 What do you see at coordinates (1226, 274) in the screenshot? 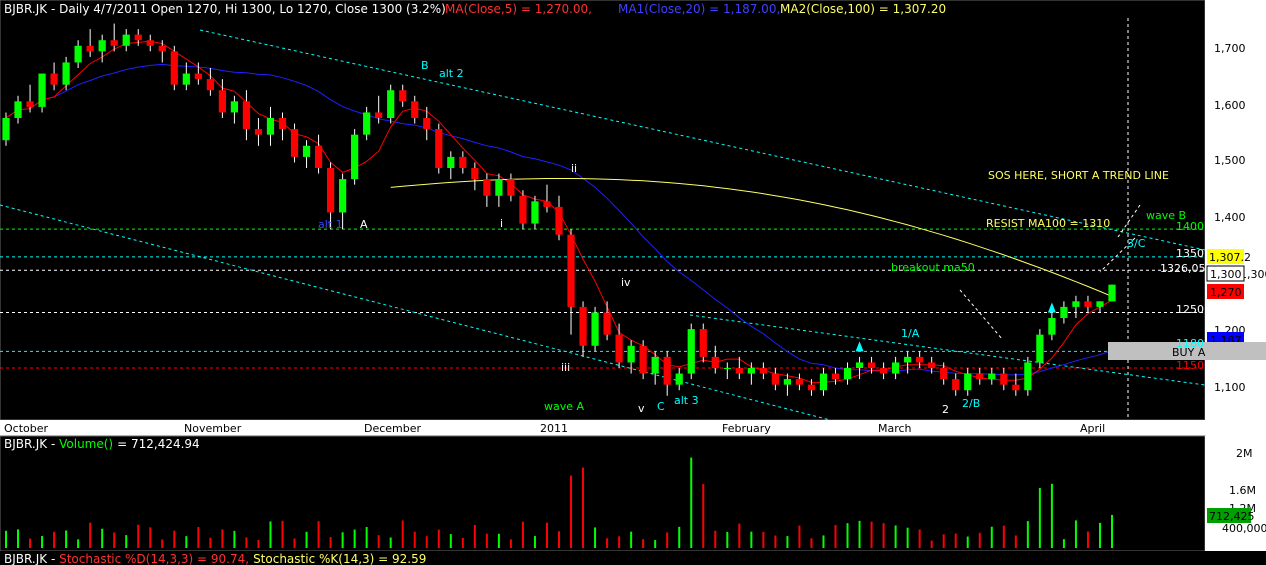
I see `close-tag-text: 1,300` at bounding box center [1226, 274].